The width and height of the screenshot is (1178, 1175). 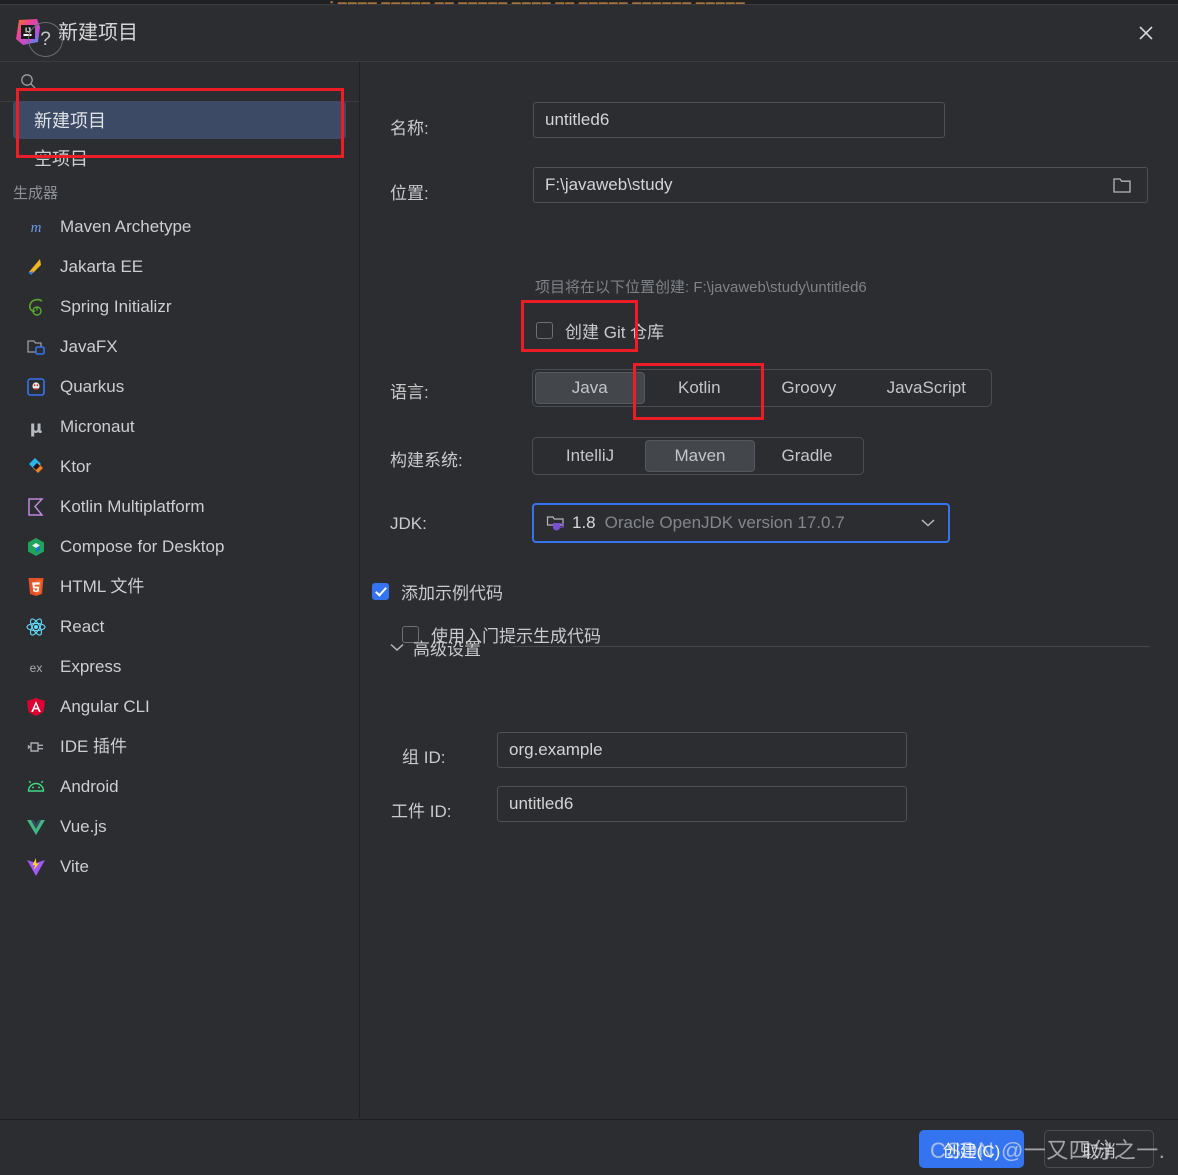 I want to click on jdk-folder-icon, so click(x=555, y=523).